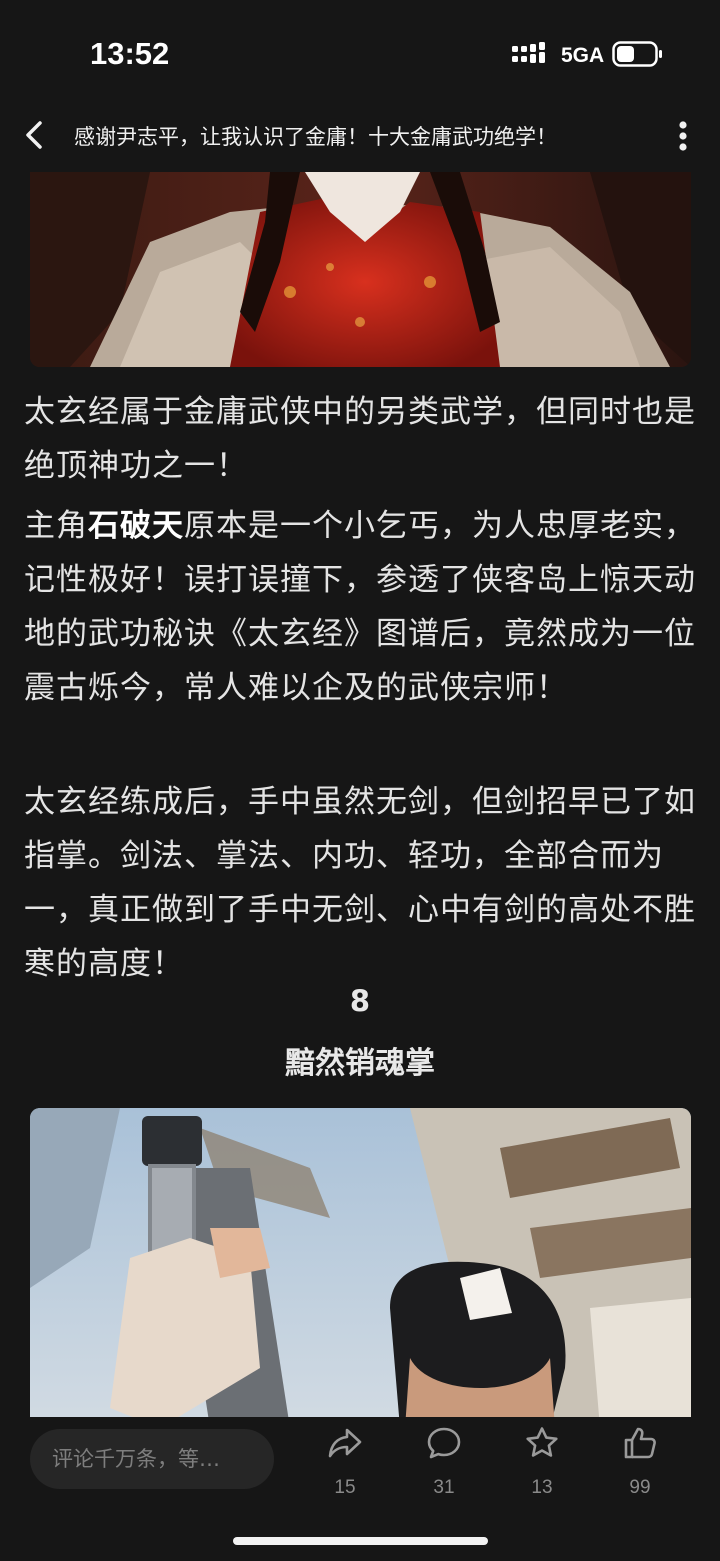 The width and height of the screenshot is (720, 1561). I want to click on battery-icon, so click(637, 54).